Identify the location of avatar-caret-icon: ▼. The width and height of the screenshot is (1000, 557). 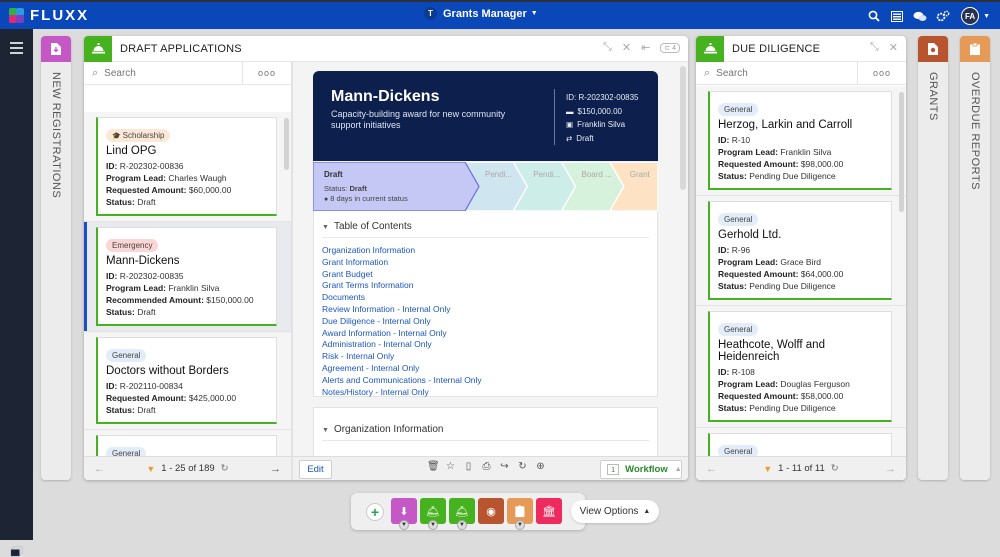
(986, 16).